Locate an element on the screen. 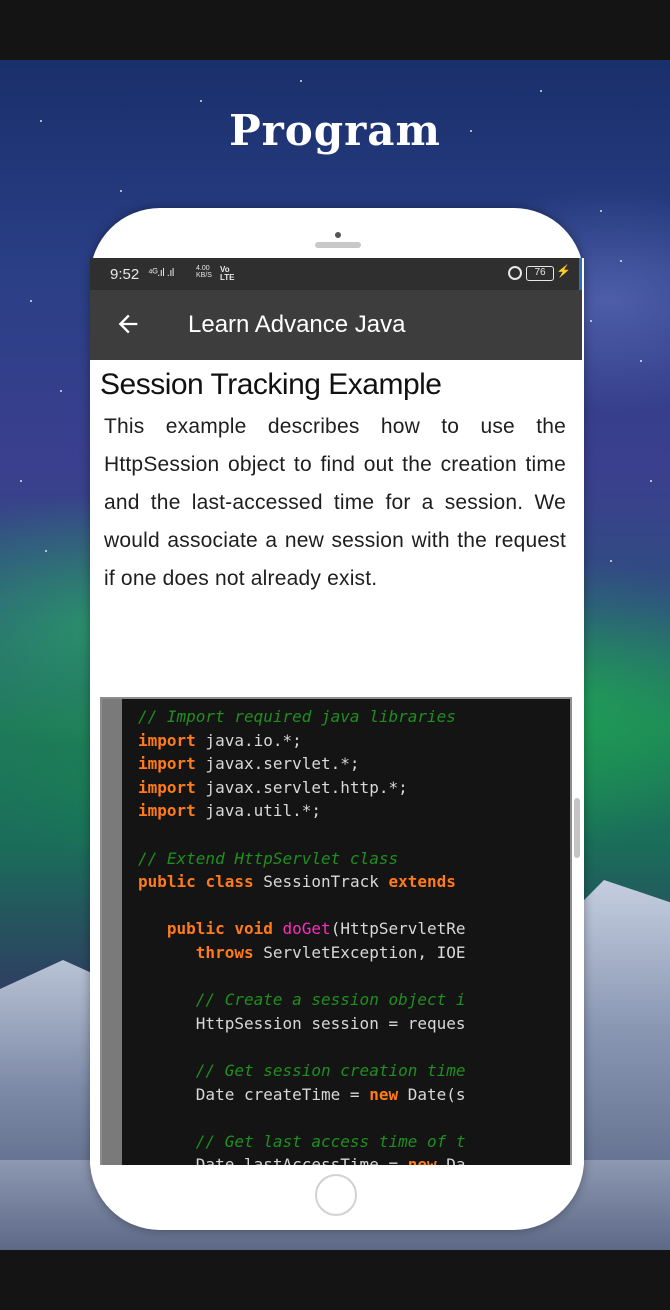  code-line: import javax.servlet.http.*; is located at coordinates (302, 788).